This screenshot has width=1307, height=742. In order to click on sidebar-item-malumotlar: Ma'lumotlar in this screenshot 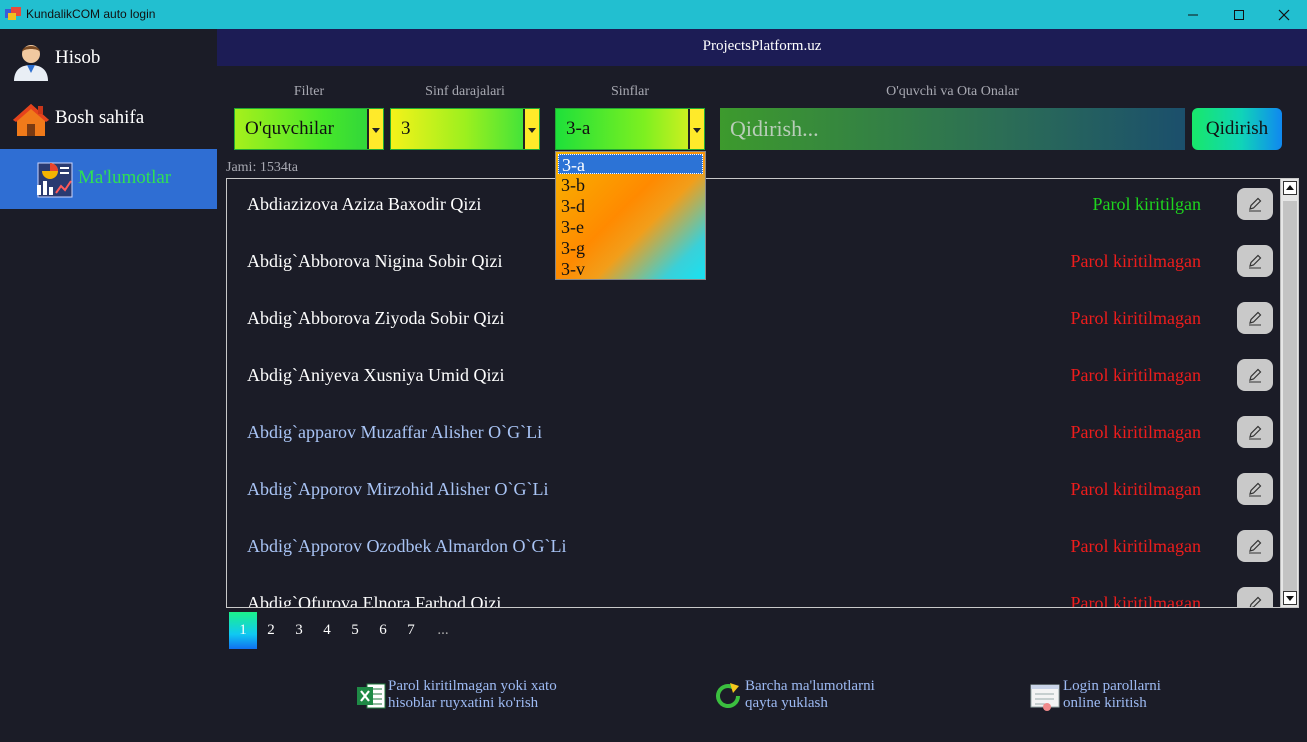, I will do `click(108, 179)`.